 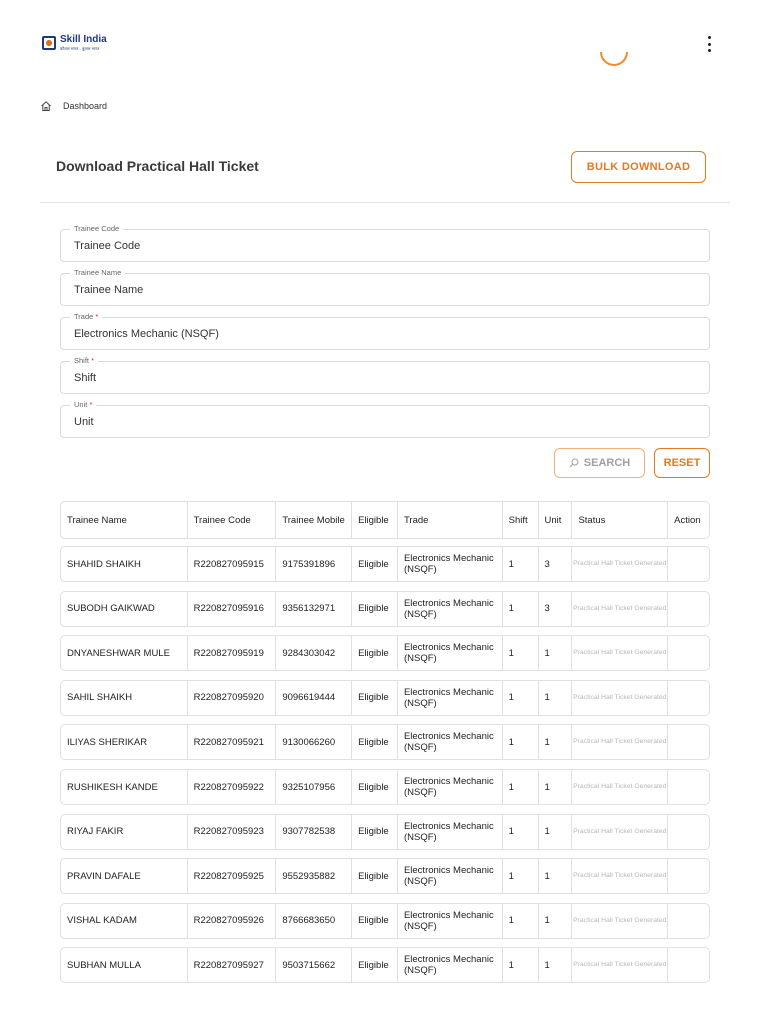 I want to click on trainee-code-cell: R220827095919, so click(x=231, y=653).